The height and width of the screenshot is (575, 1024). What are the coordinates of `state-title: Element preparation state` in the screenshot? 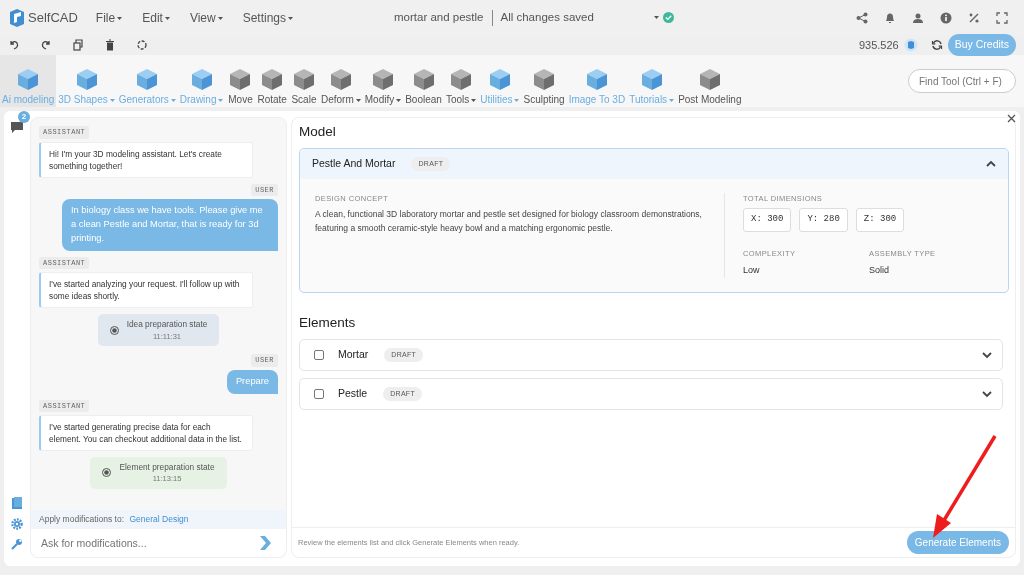 It's located at (167, 467).